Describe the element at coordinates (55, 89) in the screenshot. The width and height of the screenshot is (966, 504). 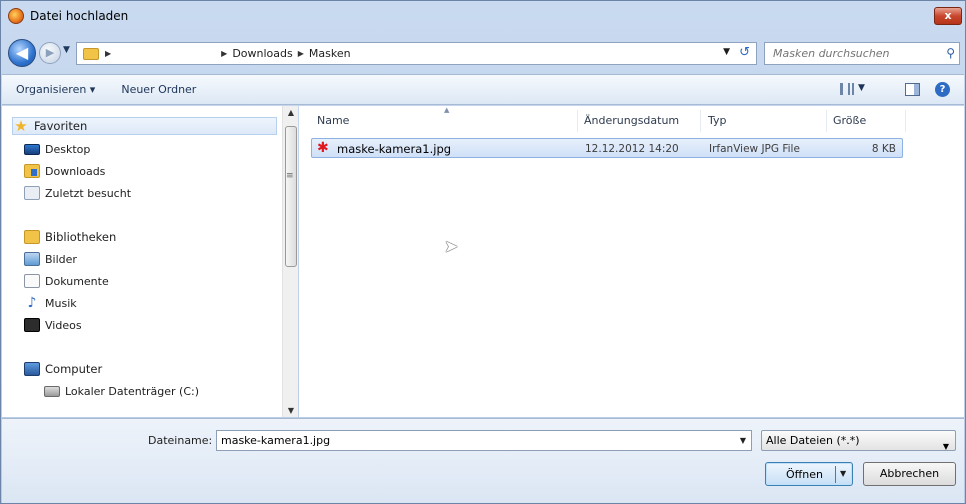
I see `organize-button: Organisieren ▾` at that location.